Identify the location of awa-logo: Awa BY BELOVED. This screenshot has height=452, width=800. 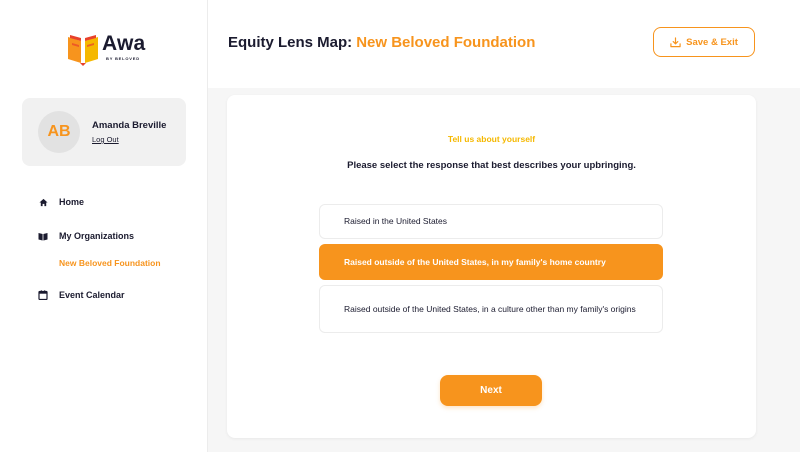
(105, 50).